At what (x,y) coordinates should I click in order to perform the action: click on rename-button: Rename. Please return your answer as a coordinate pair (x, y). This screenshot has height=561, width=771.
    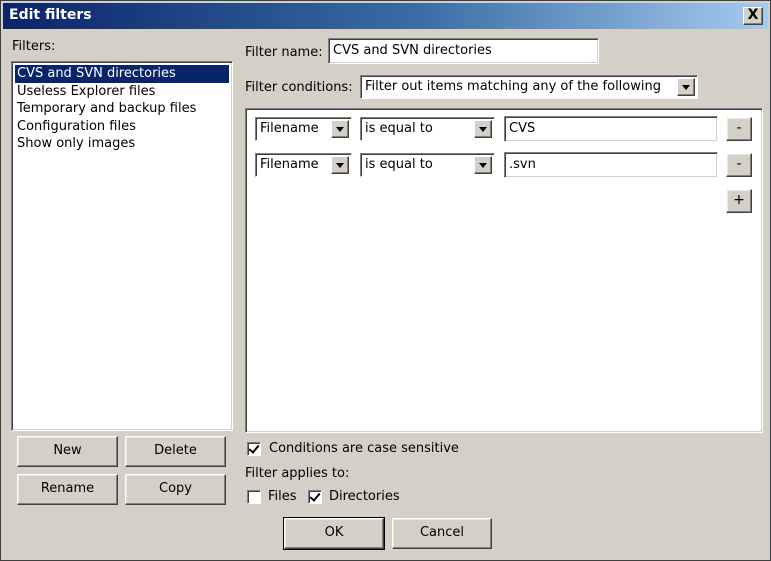
    Looking at the image, I should click on (67, 489).